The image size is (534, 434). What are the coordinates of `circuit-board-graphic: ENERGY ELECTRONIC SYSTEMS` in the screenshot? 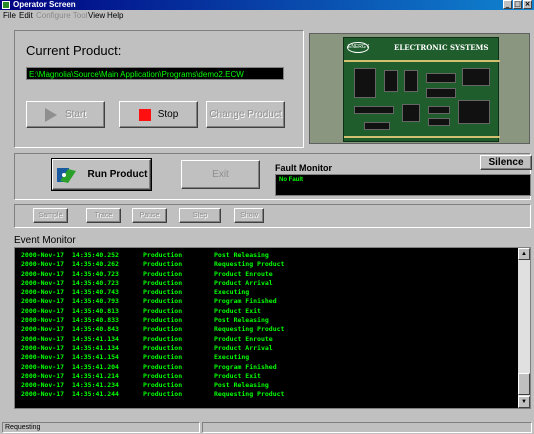 It's located at (421, 89).